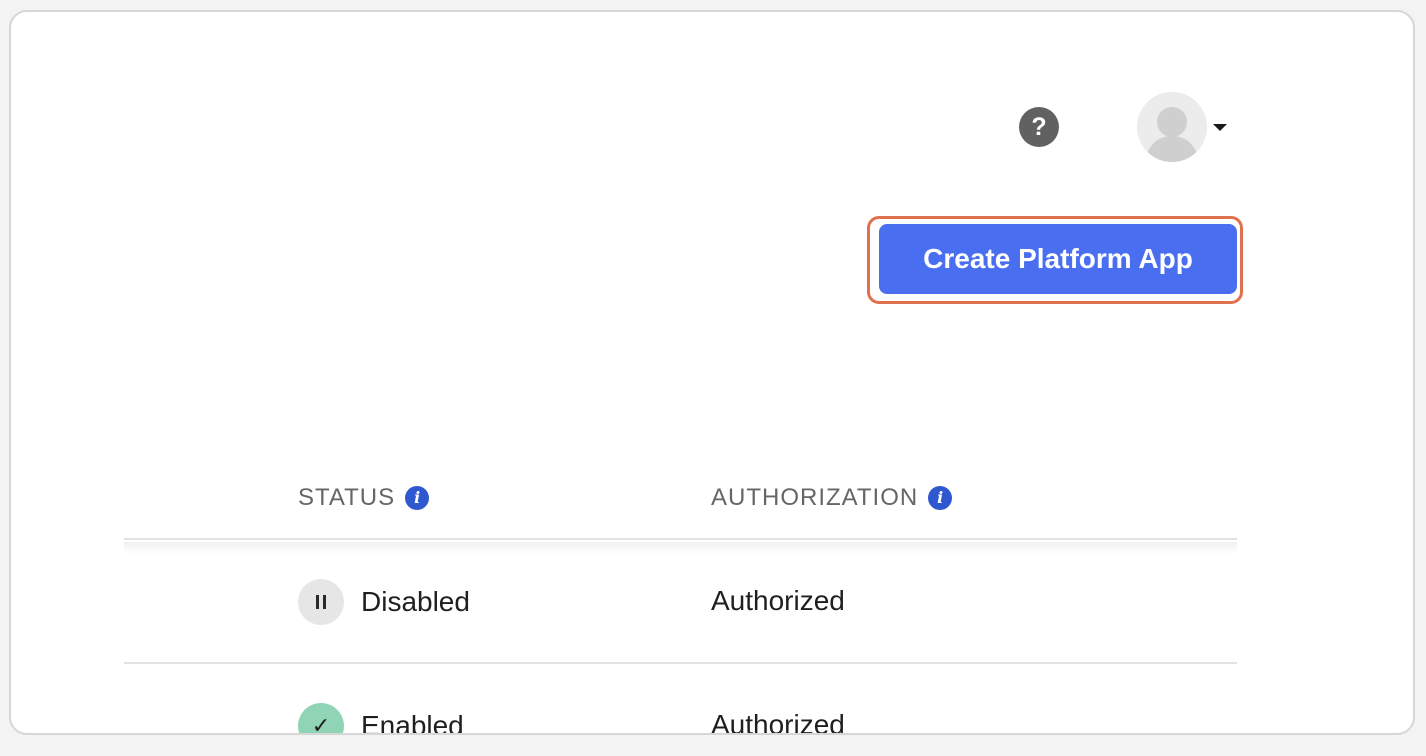 The height and width of the screenshot is (756, 1426). I want to click on row-divider, so click(680, 663).